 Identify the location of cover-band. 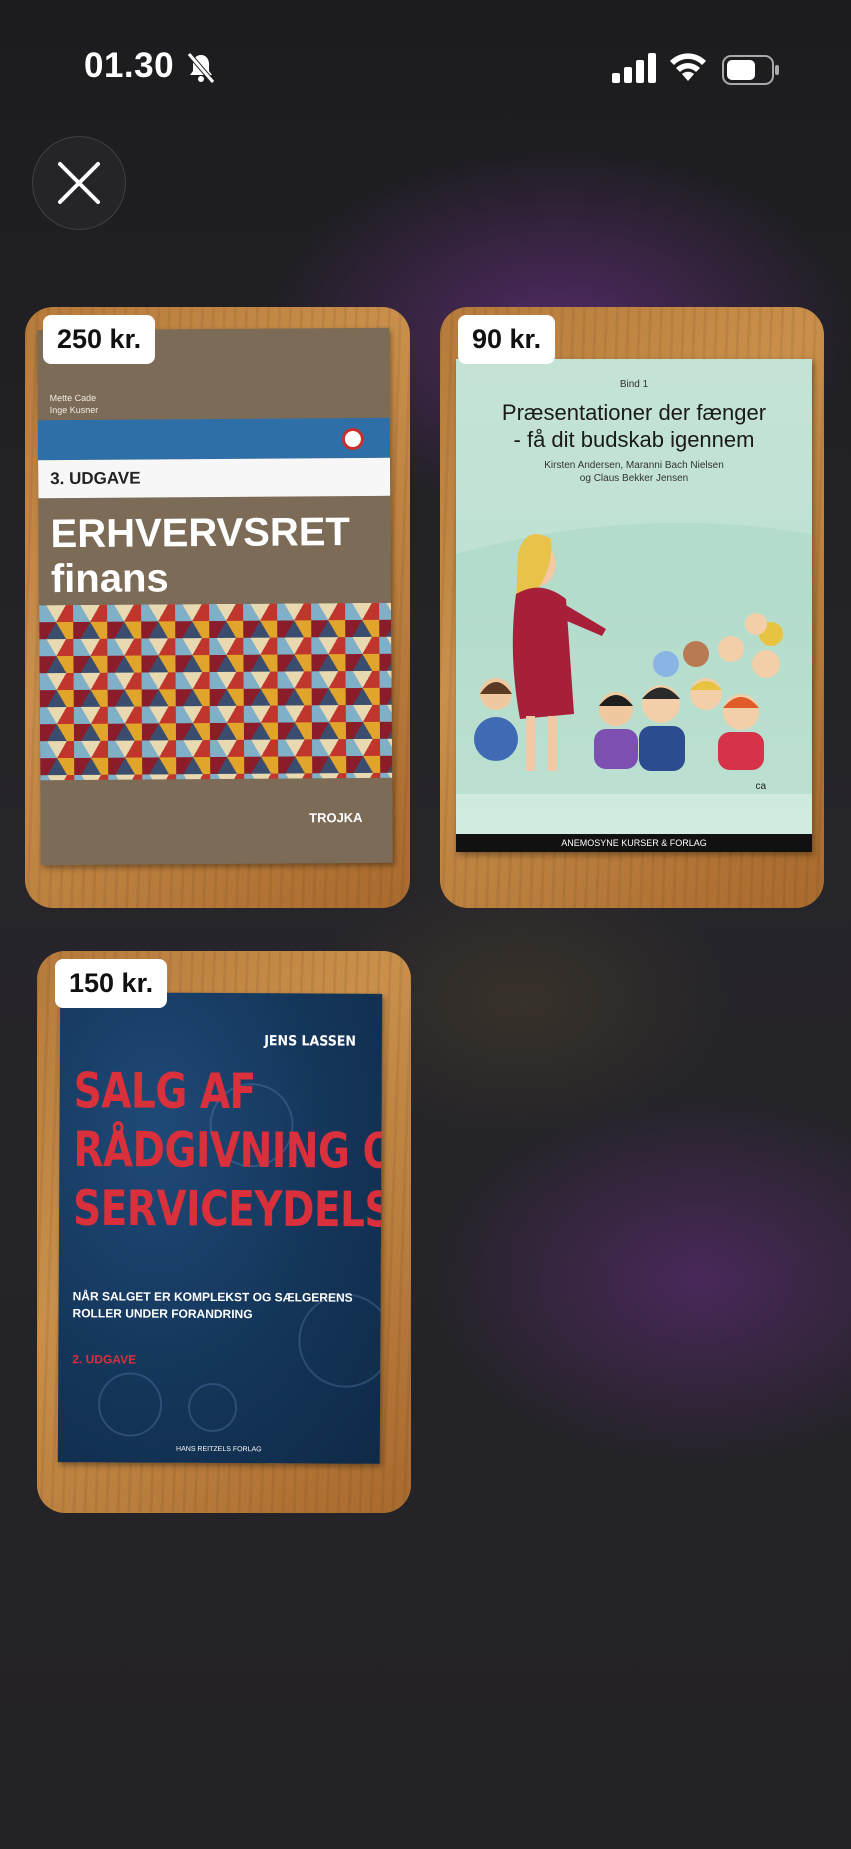
(214, 439).